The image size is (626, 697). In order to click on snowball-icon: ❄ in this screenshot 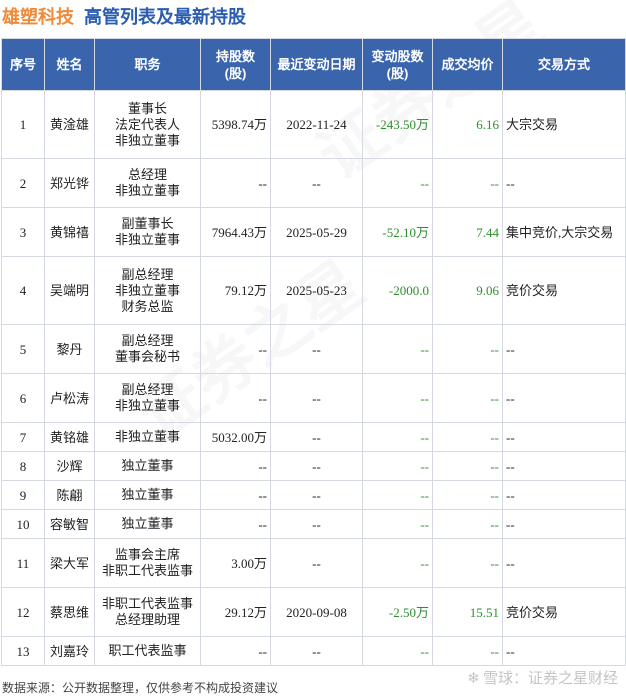, I will do `click(473, 678)`.